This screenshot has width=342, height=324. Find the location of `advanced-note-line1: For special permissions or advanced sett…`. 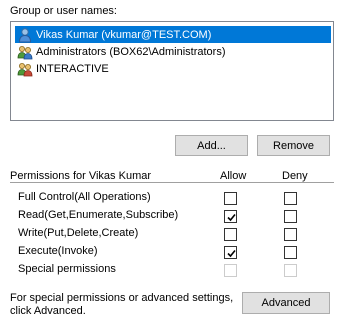

advanced-note-line1: For special permissions or advanced sett… is located at coordinates (122, 298).